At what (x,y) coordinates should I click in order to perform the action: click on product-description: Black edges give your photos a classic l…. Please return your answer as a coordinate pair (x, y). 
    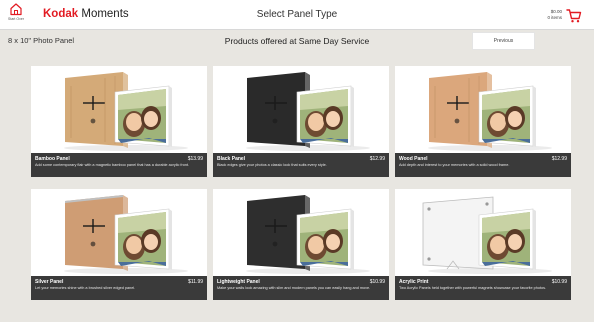
    Looking at the image, I should click on (272, 165).